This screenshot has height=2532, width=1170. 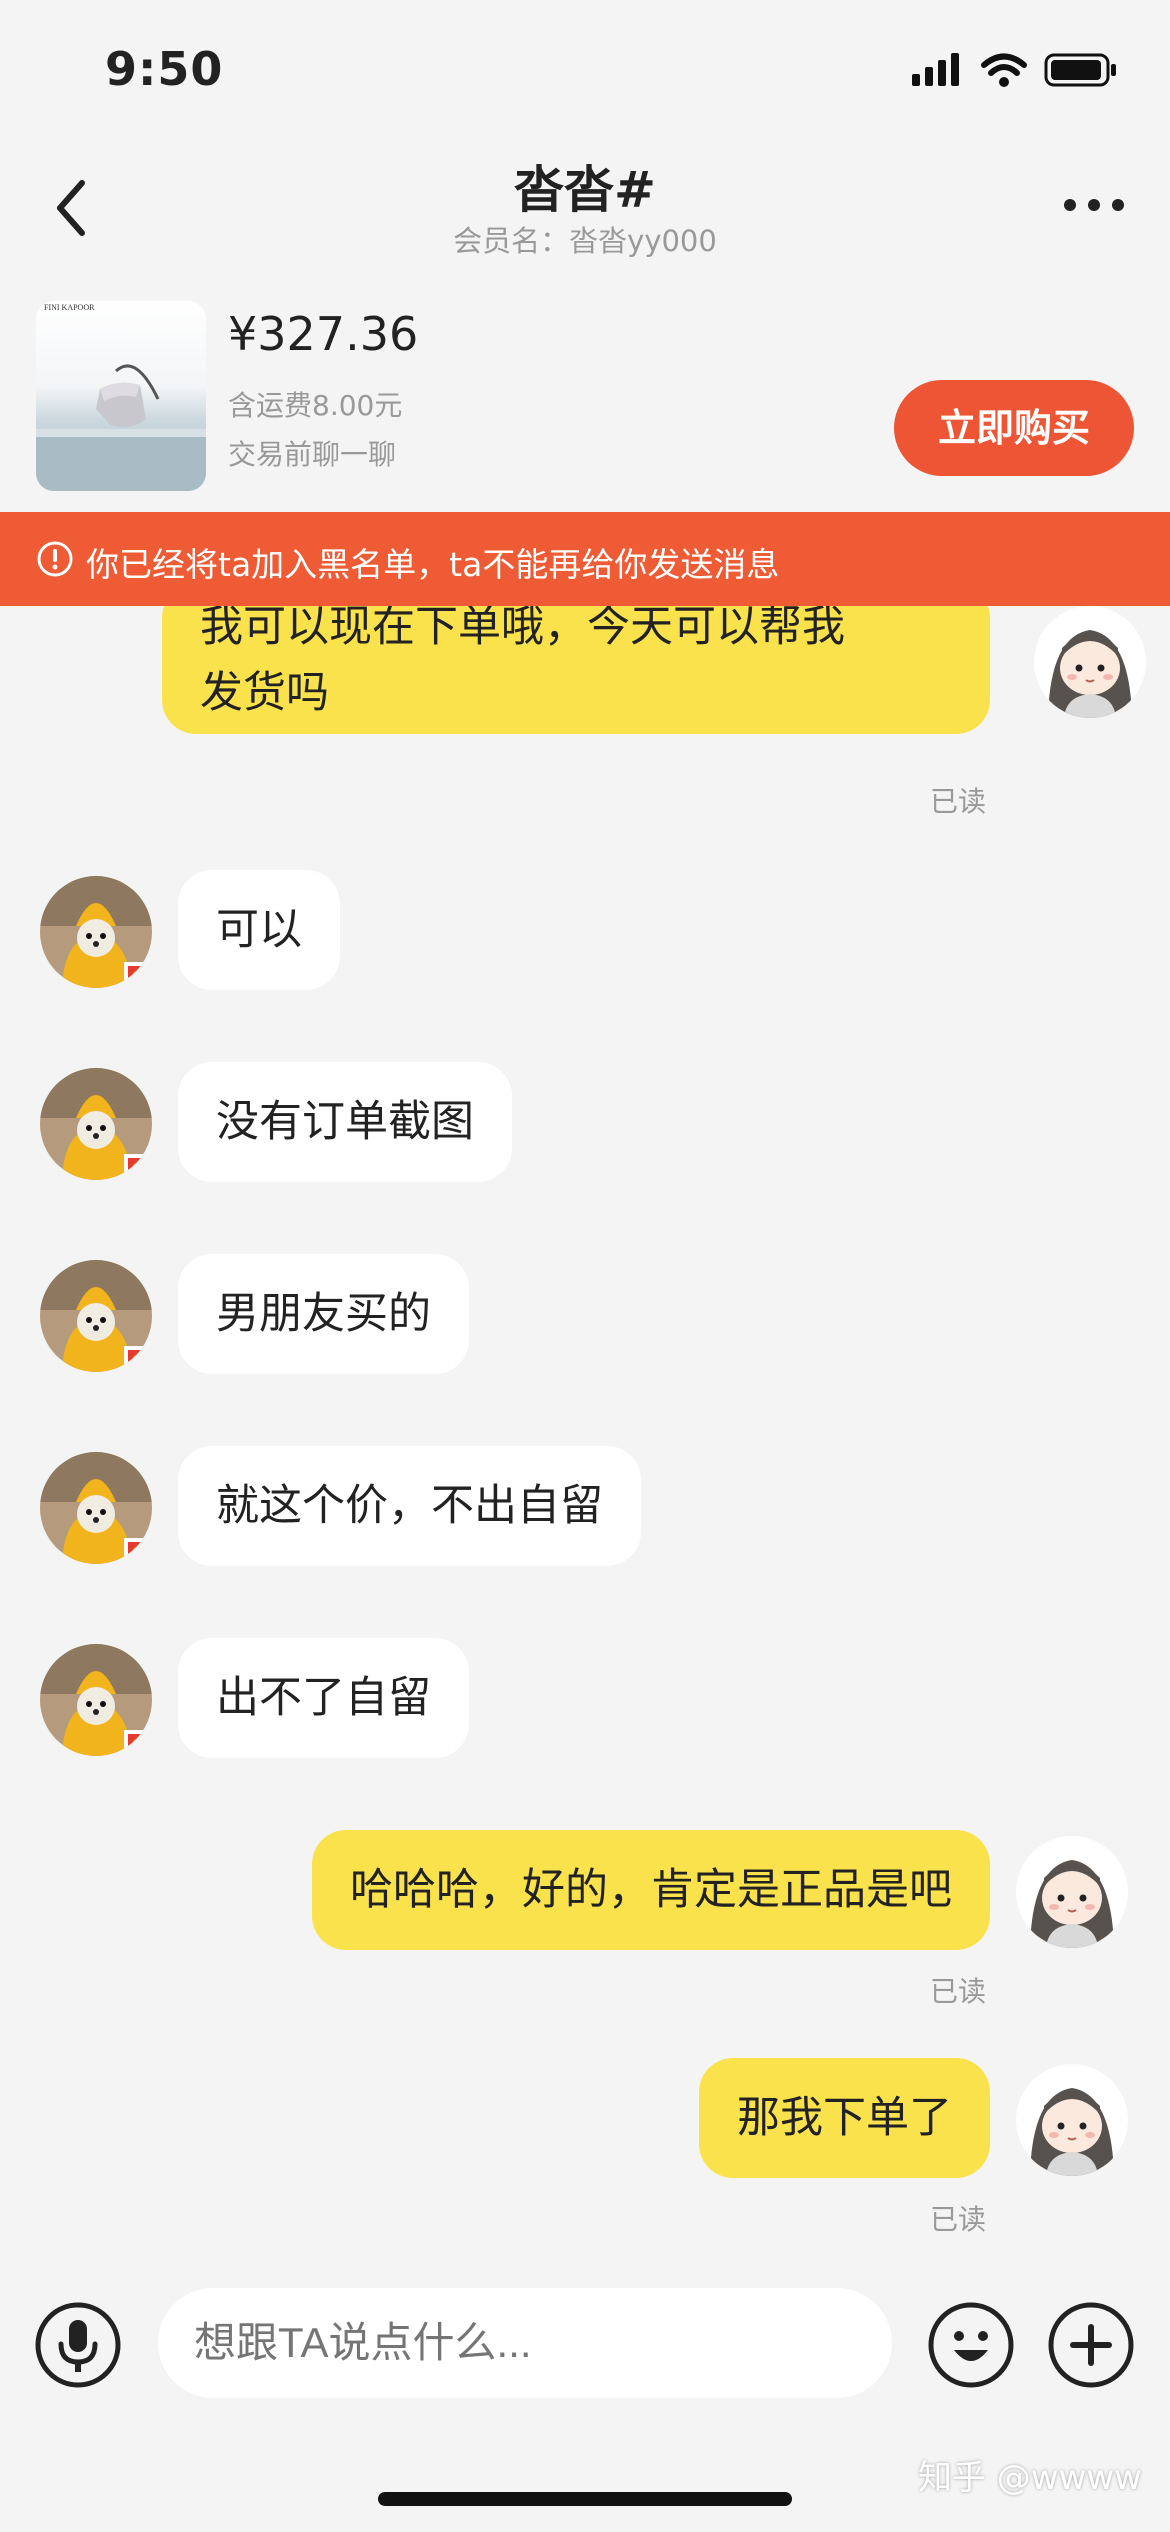 I want to click on message-input, so click(x=525, y=2343).